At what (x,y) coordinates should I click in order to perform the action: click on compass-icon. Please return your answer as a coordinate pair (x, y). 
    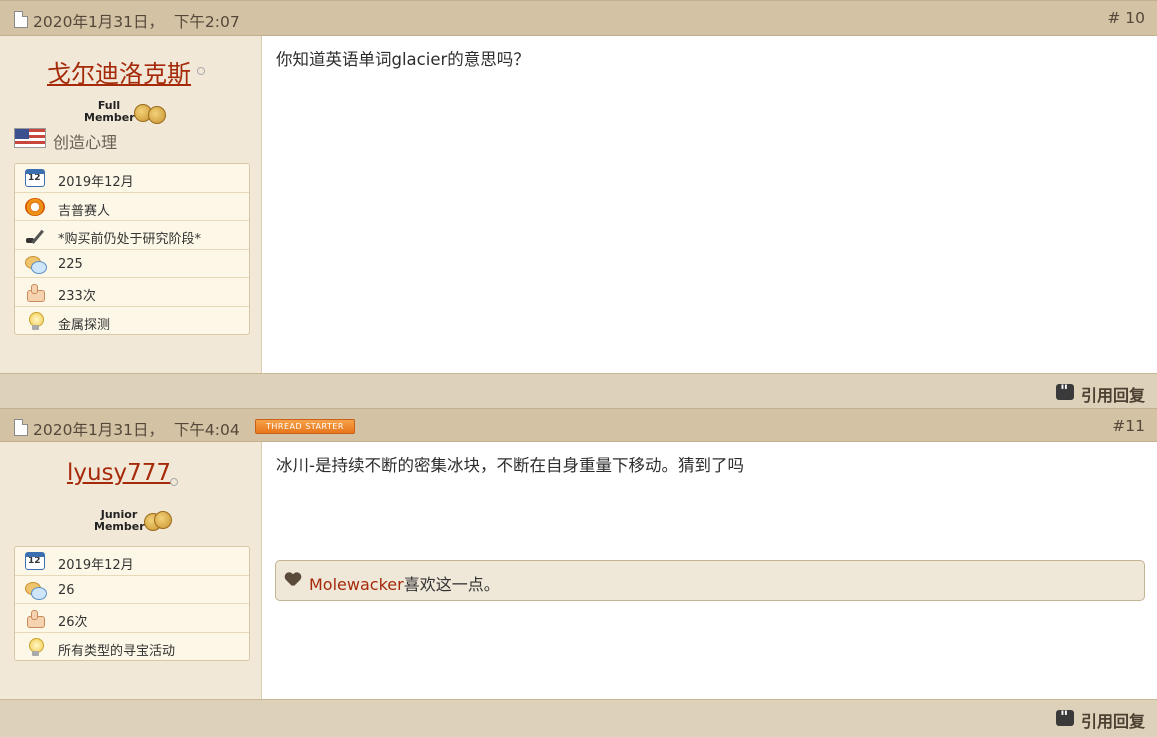
    Looking at the image, I should click on (35, 206).